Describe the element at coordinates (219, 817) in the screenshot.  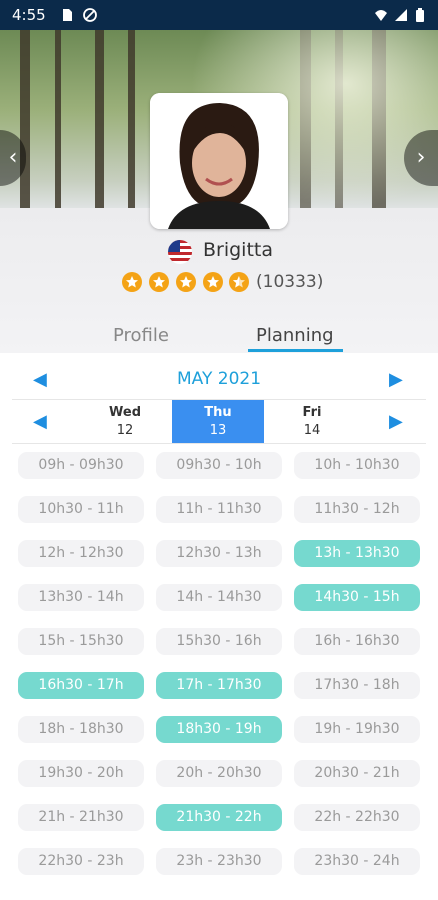
I see `time-slot: 21h30 - 22h` at that location.